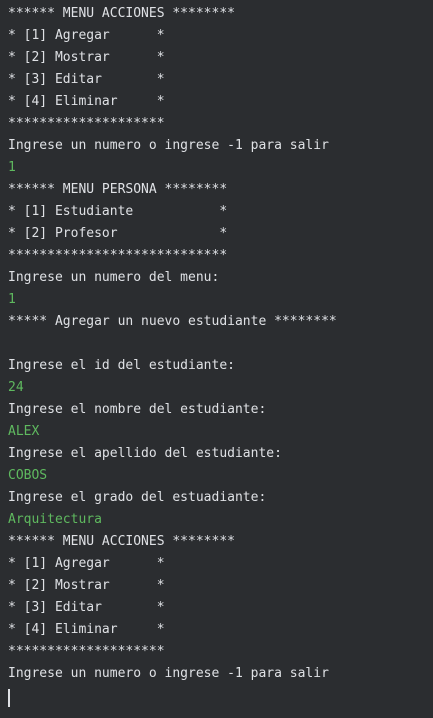 This screenshot has height=718, width=433. Describe the element at coordinates (55, 519) in the screenshot. I see `console-user-input-line: Arquitectura` at that location.